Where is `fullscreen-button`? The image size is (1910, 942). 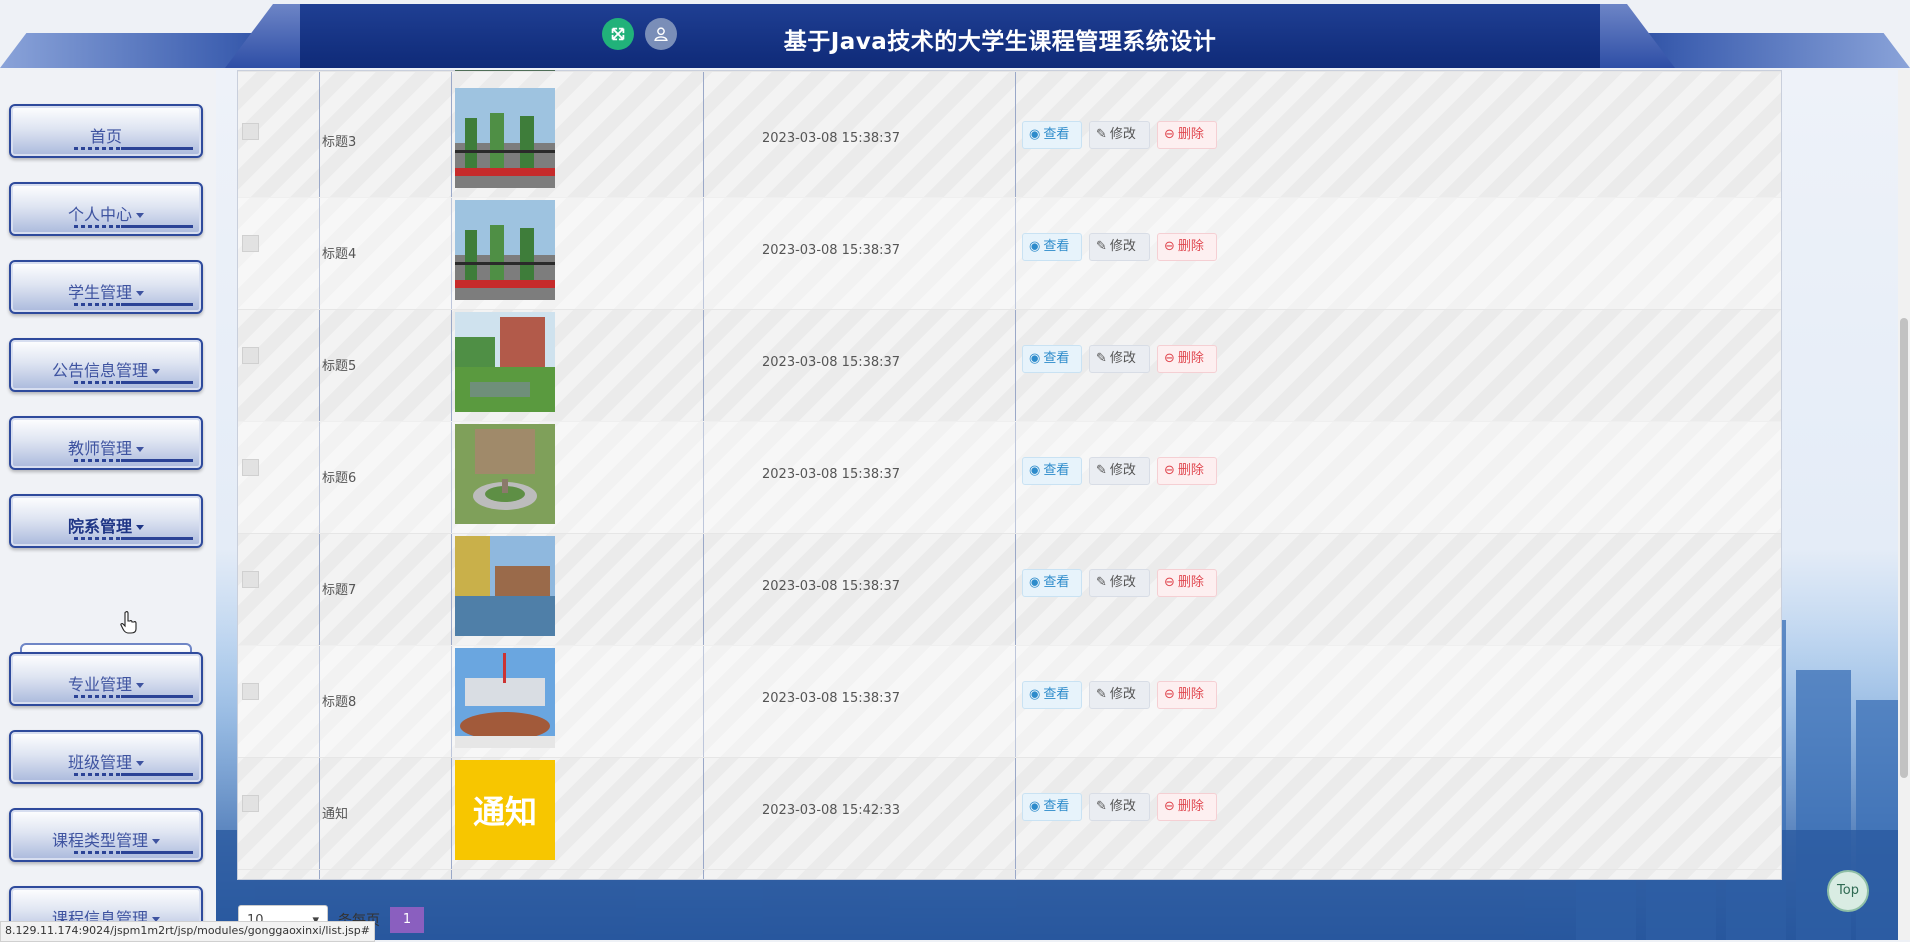 fullscreen-button is located at coordinates (618, 34).